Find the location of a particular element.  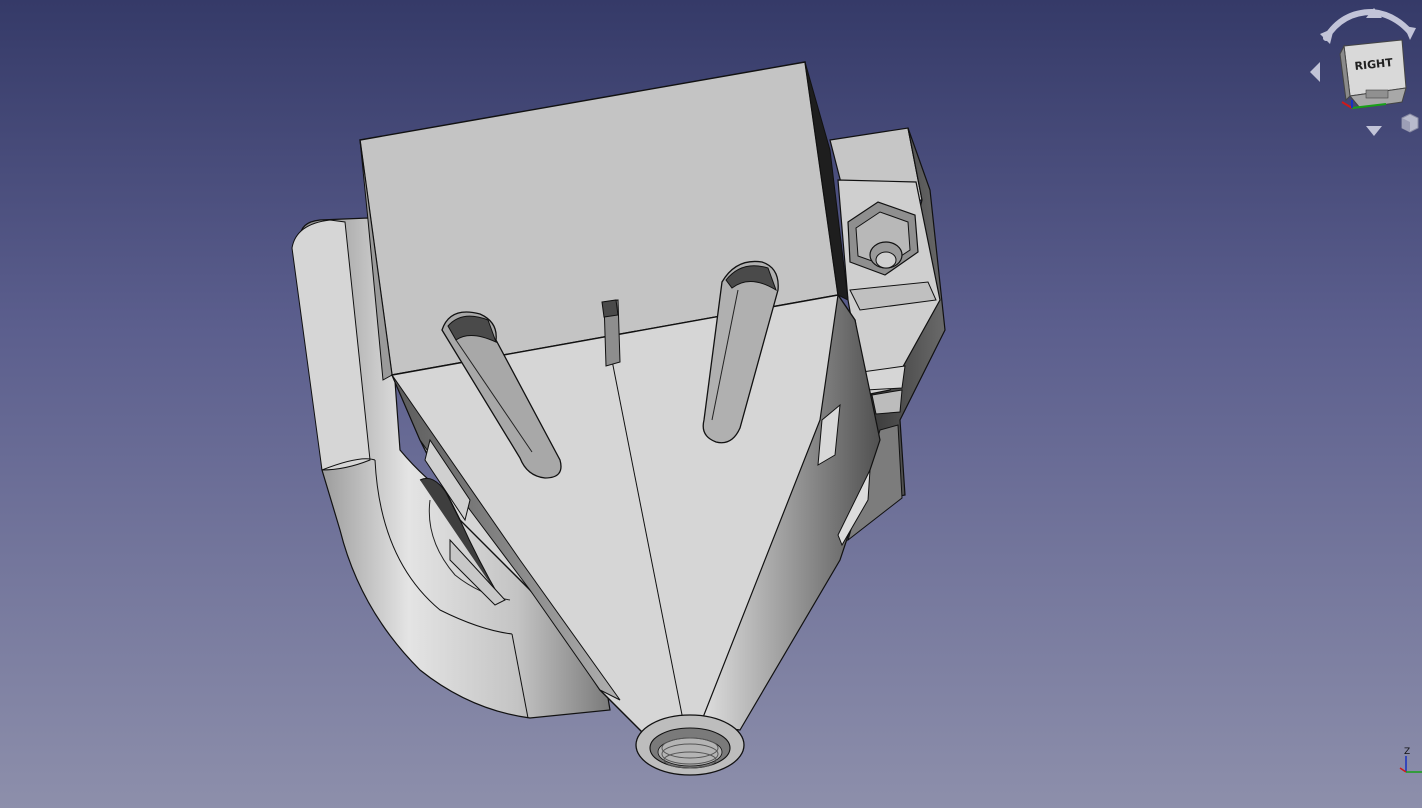

arrow-left-icon is located at coordinates (1315, 72).